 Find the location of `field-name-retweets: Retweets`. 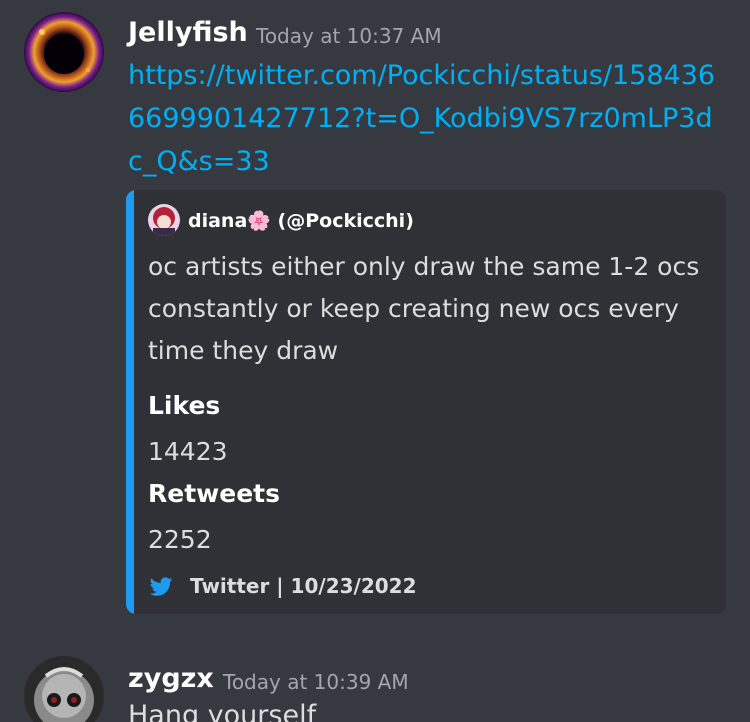

field-name-retweets: Retweets is located at coordinates (214, 493).